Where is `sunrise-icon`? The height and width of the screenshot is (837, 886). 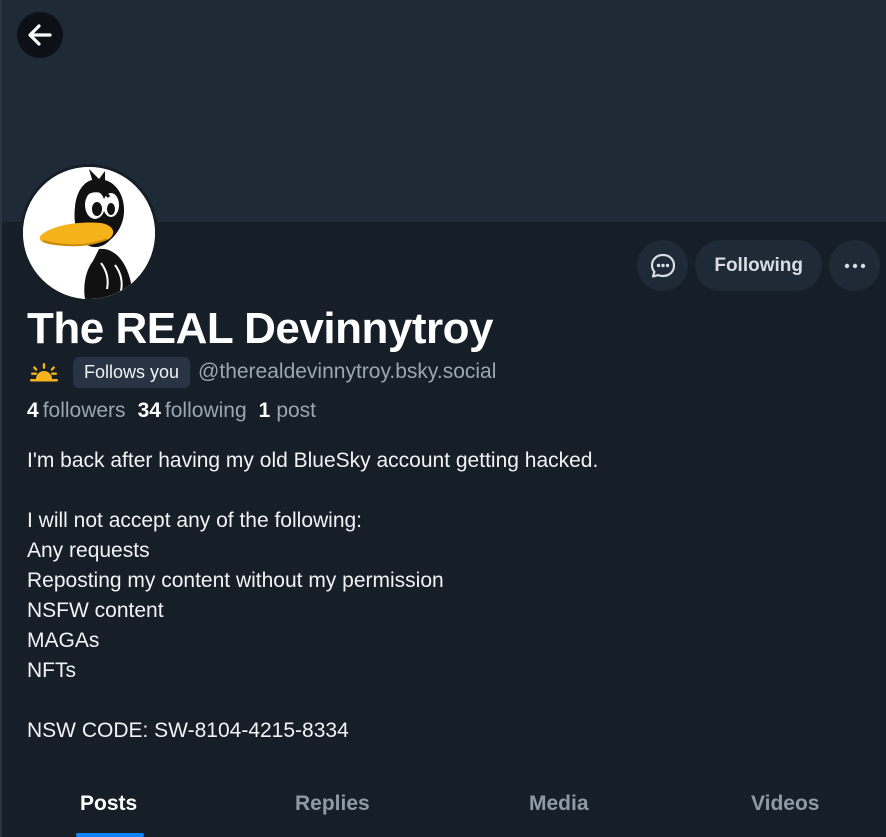 sunrise-icon is located at coordinates (44, 372).